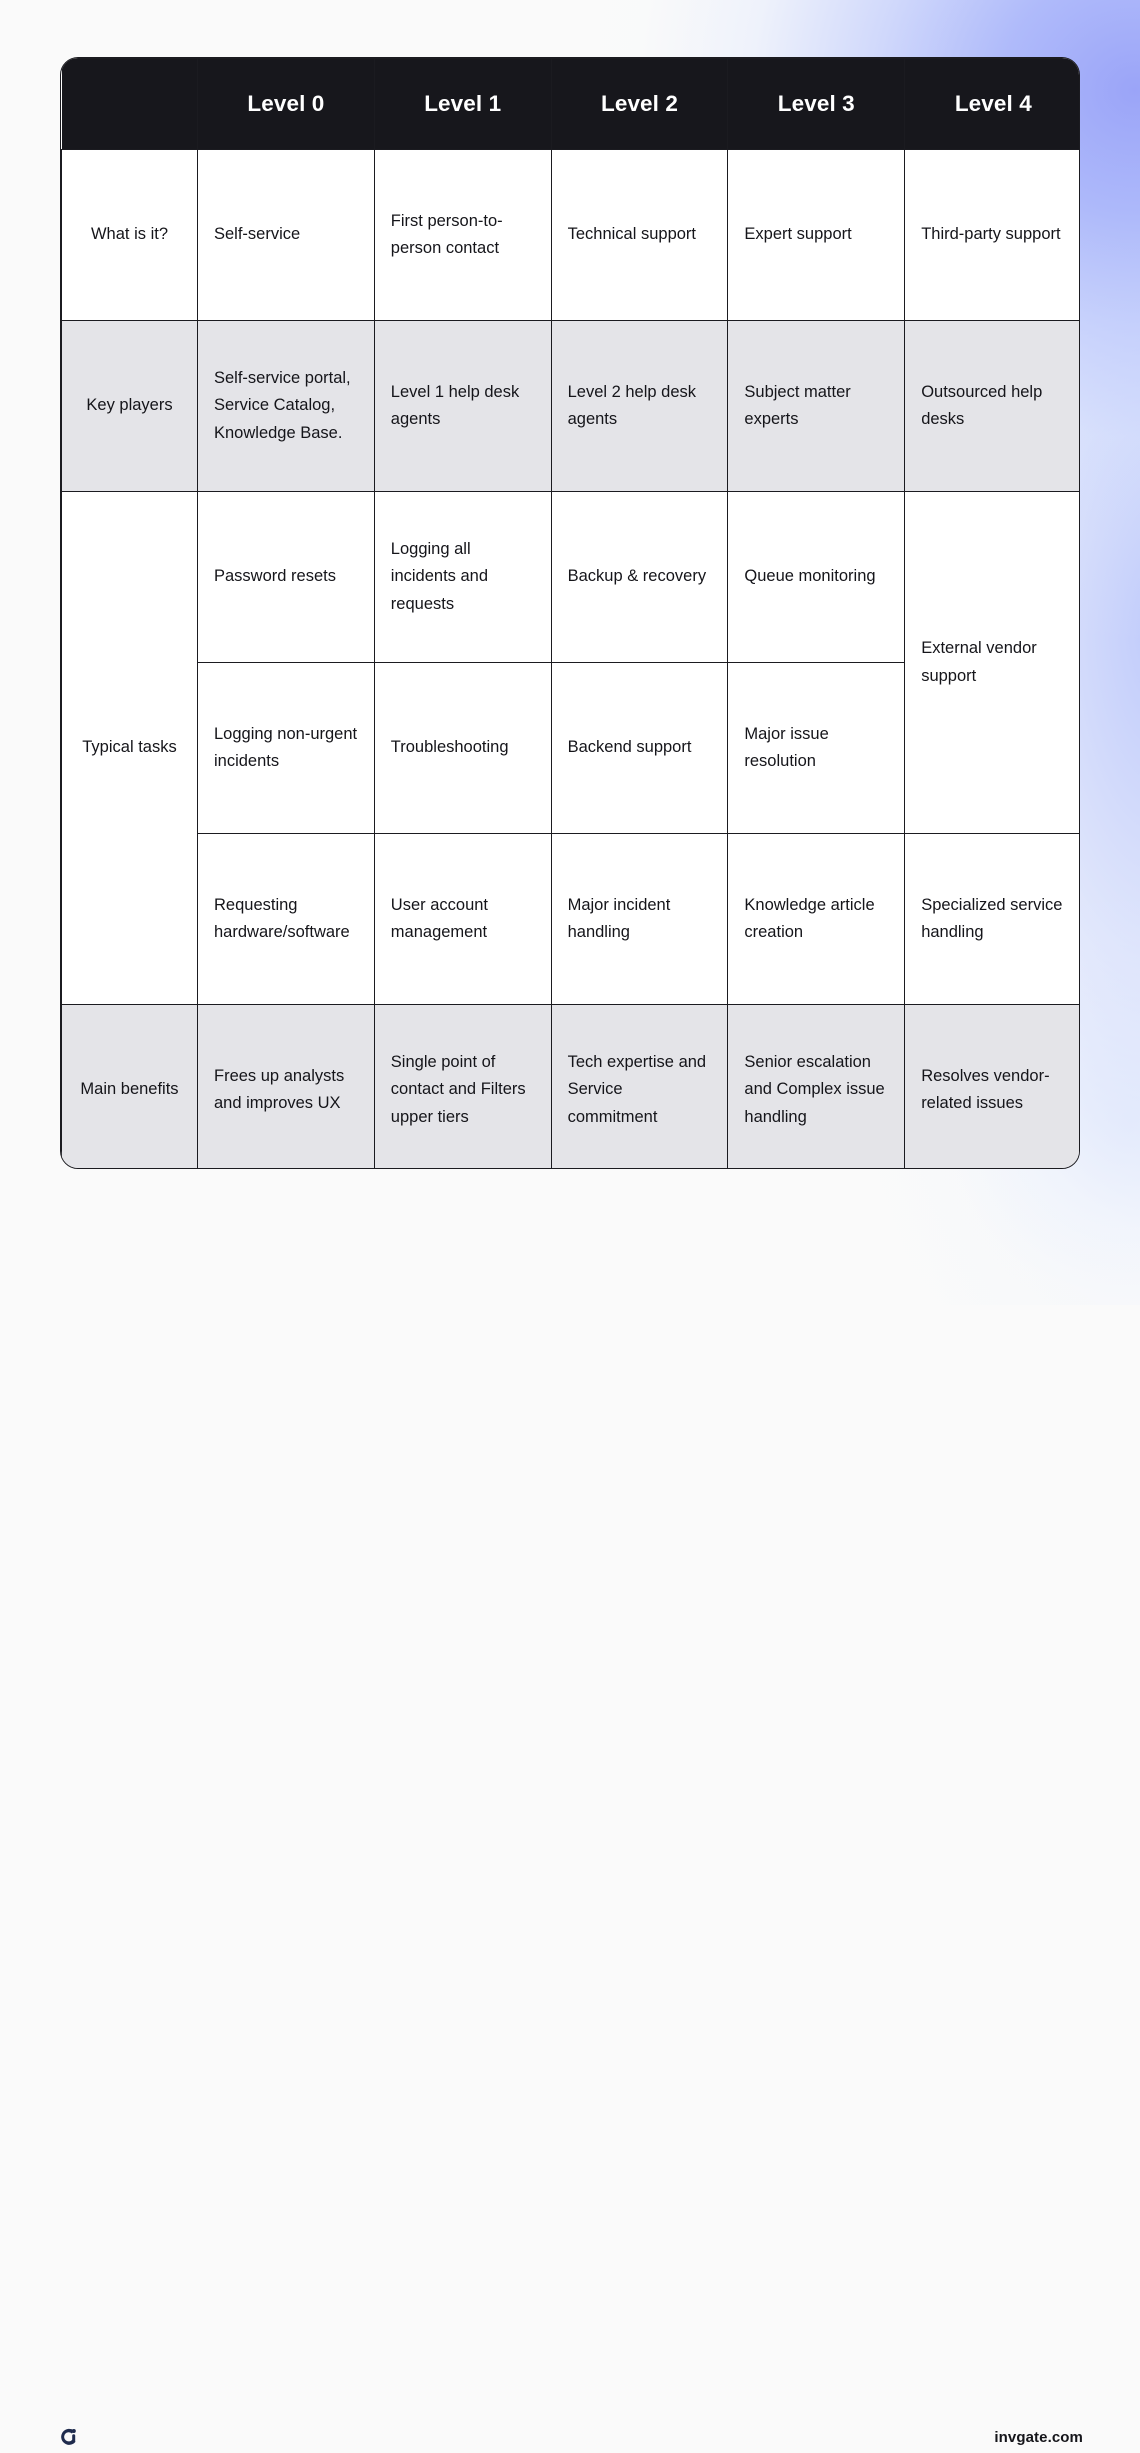 This screenshot has height=2453, width=1140. Describe the element at coordinates (639, 104) in the screenshot. I see `column-header-level-2: Level 2` at that location.